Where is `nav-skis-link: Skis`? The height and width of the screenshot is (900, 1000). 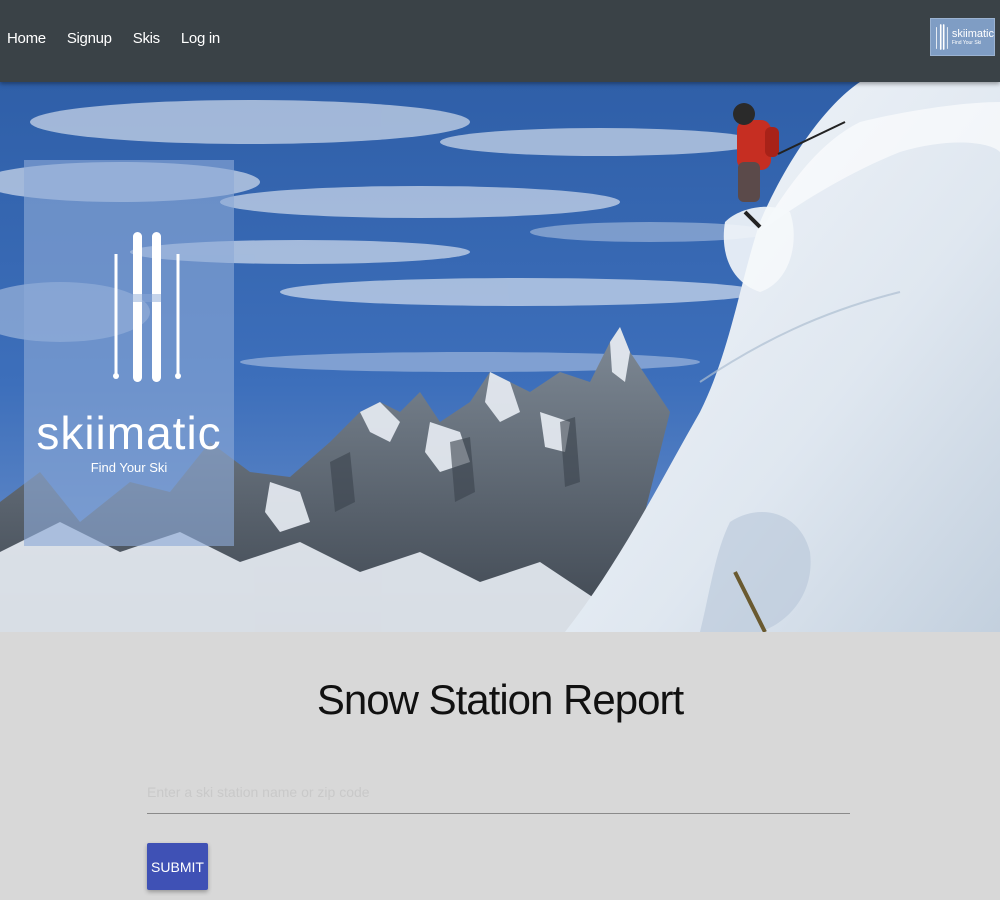 nav-skis-link: Skis is located at coordinates (146, 38).